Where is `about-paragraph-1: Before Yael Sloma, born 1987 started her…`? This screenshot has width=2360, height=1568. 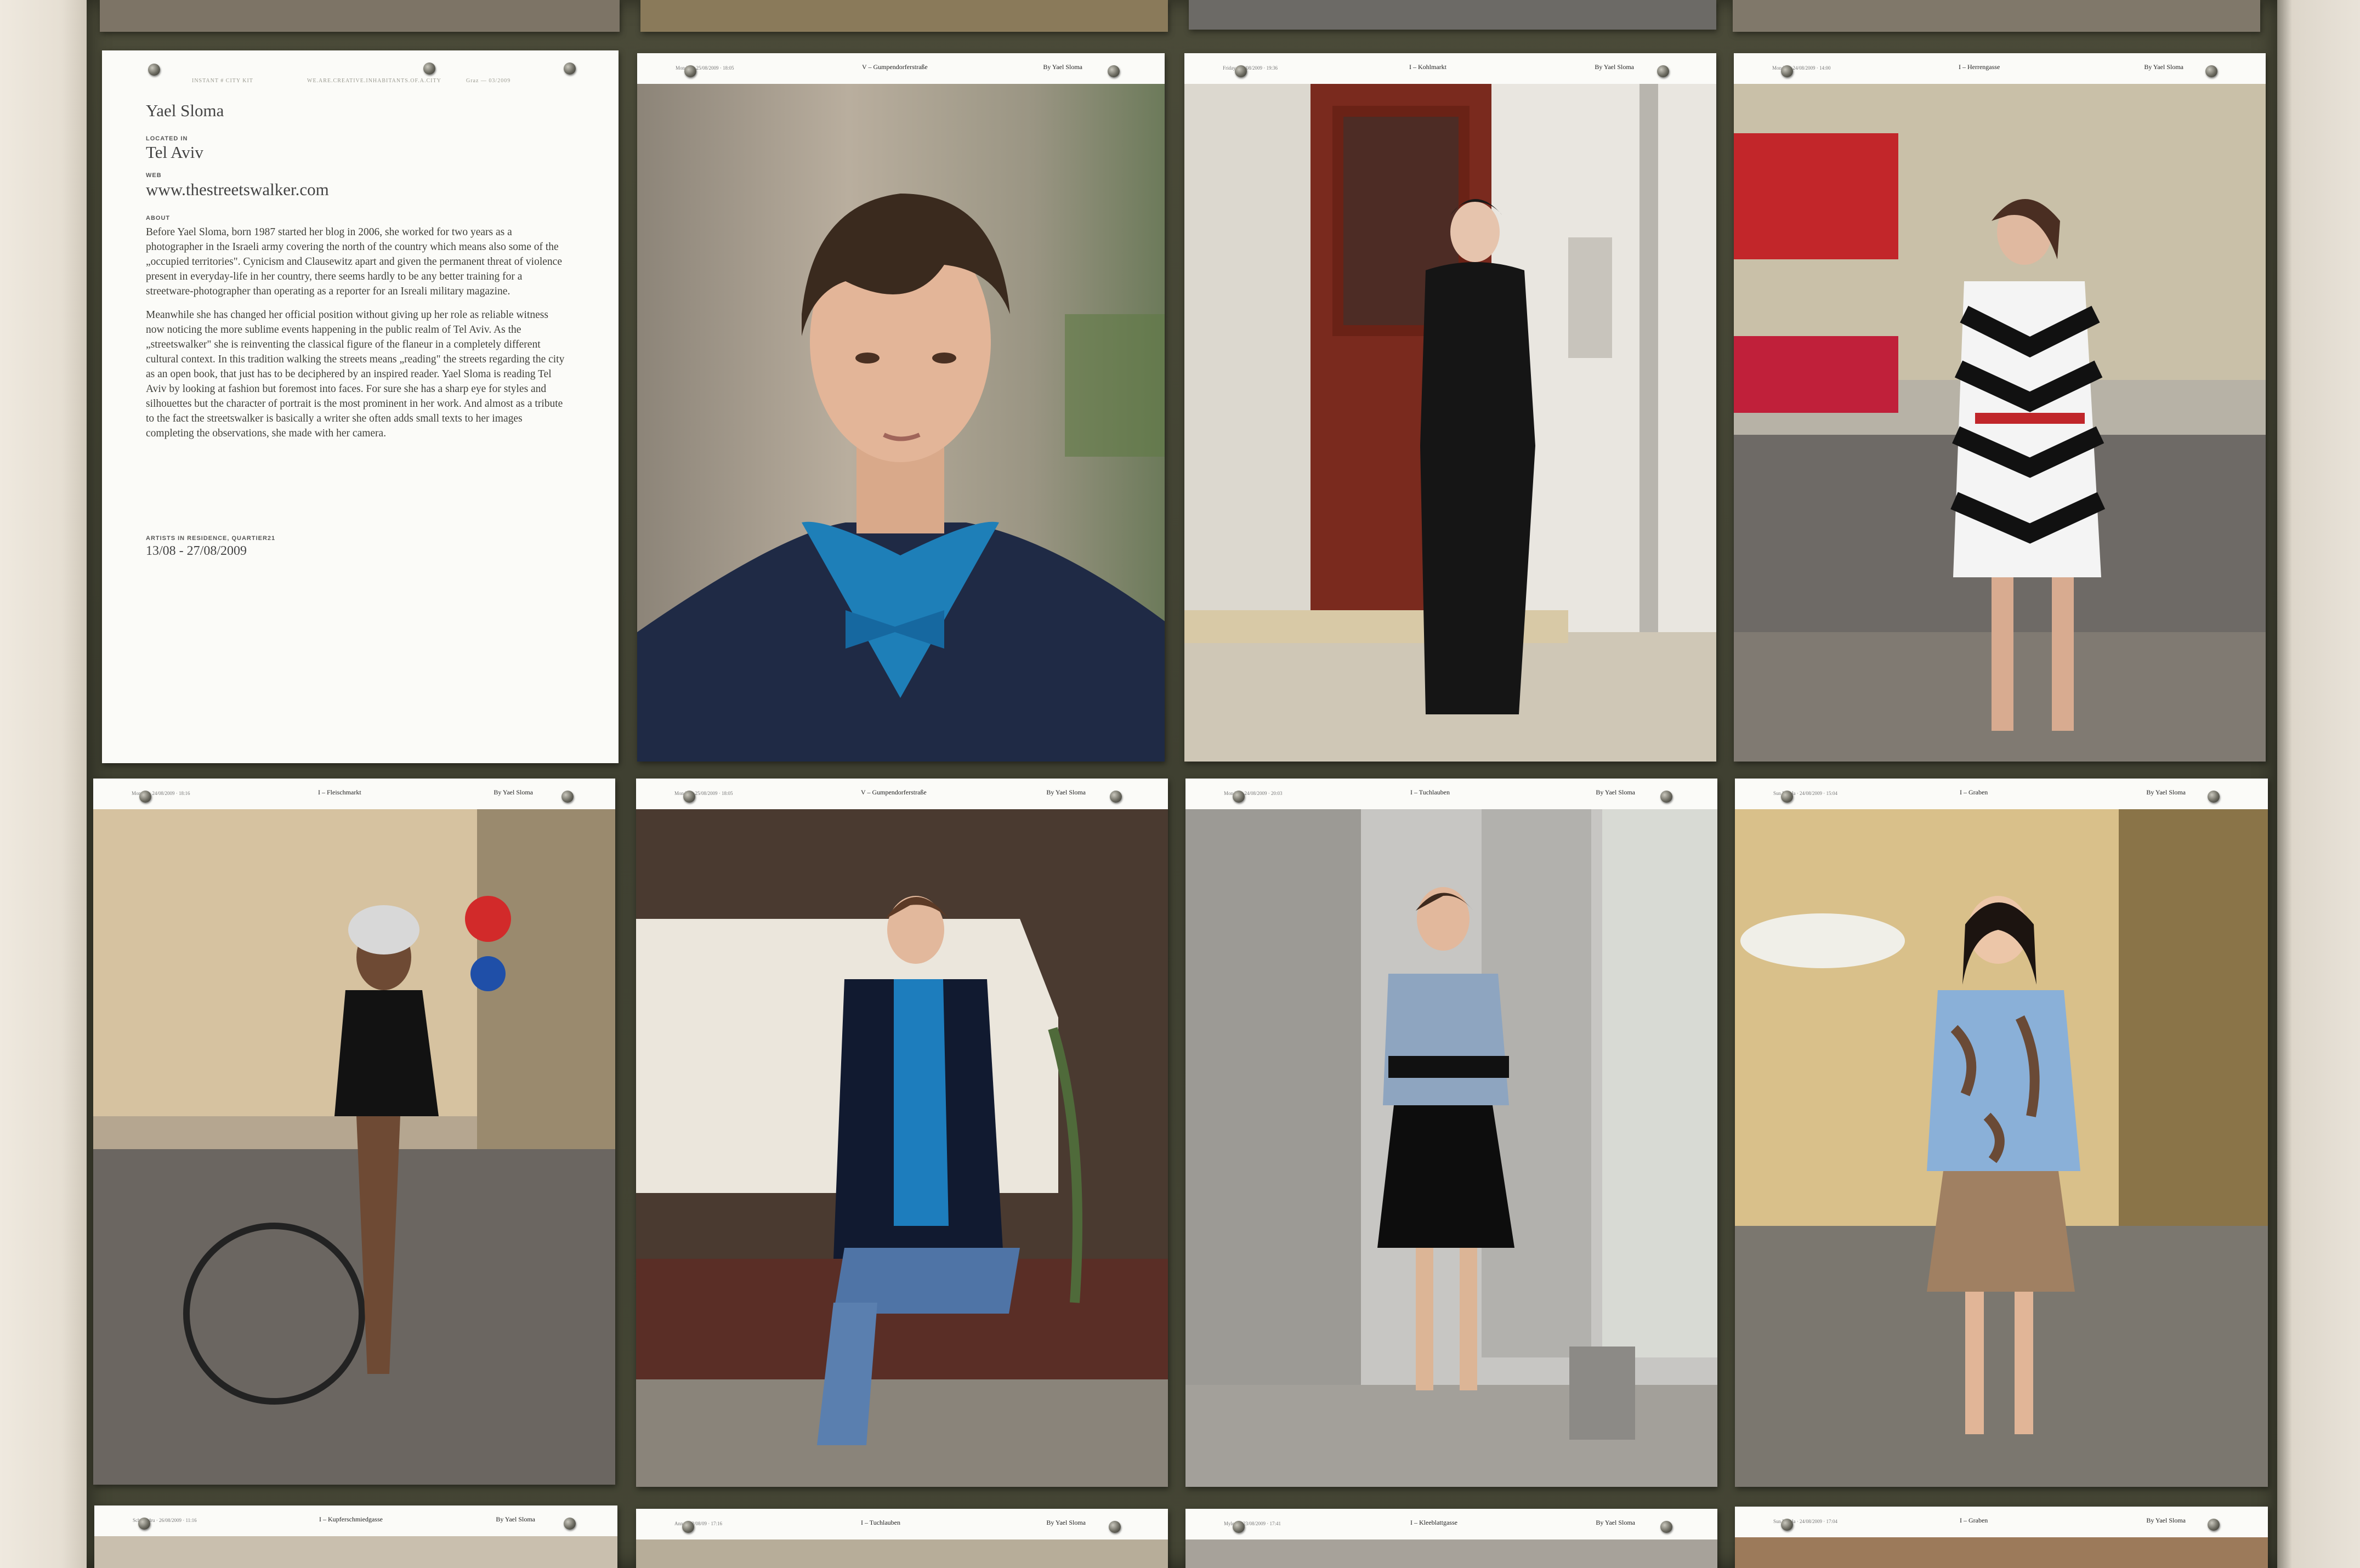 about-paragraph-1: Before Yael Sloma, born 1987 started her… is located at coordinates (354, 261).